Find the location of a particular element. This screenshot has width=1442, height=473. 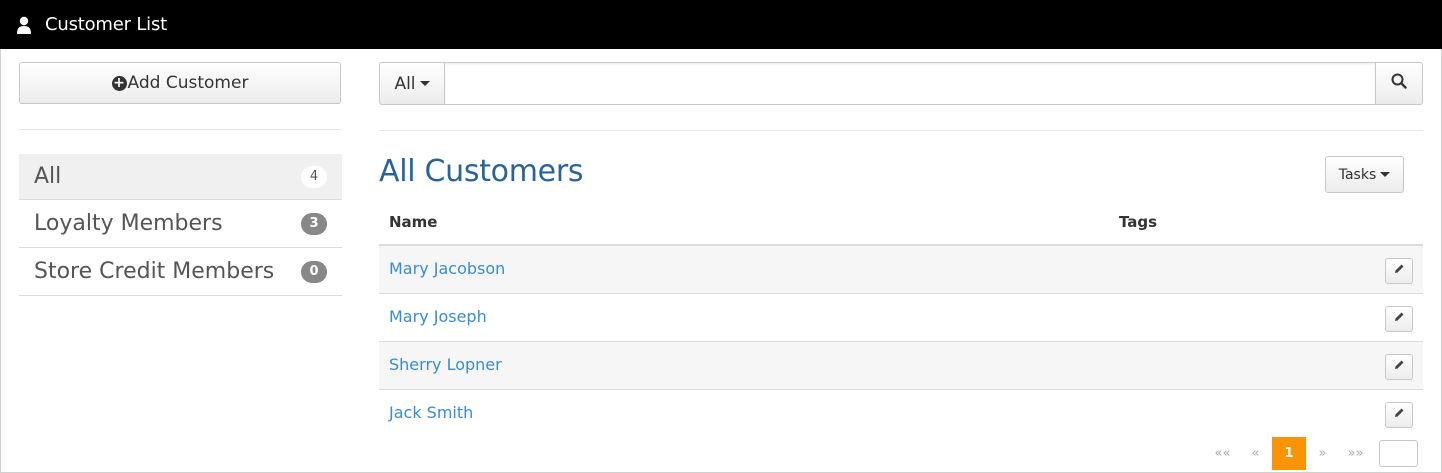

plus-circle-icon: + is located at coordinates (119, 83).